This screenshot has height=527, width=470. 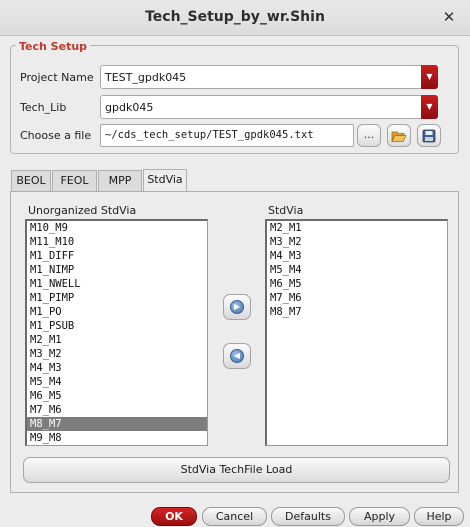 What do you see at coordinates (82, 210) in the screenshot?
I see `unorganized-stdvia-title: Unorganized StdVia` at bounding box center [82, 210].